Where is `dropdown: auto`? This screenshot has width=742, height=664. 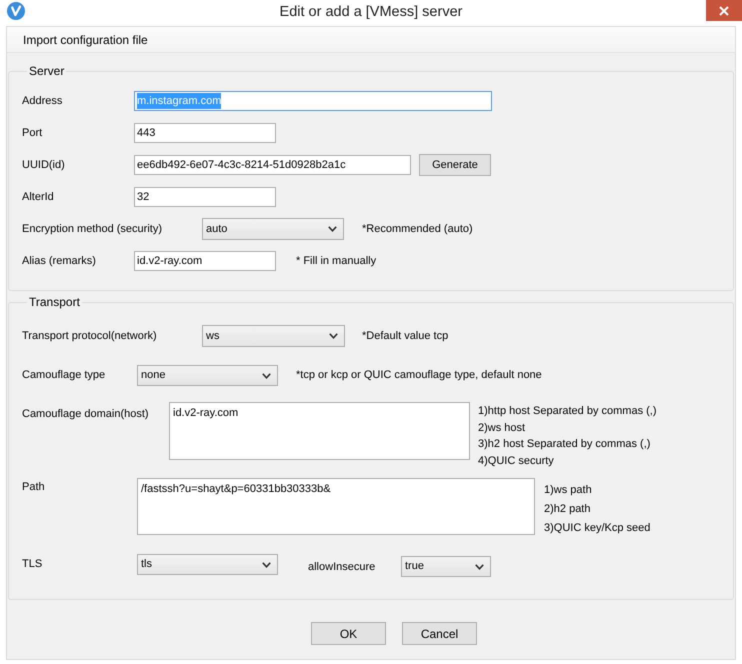 dropdown: auto is located at coordinates (273, 229).